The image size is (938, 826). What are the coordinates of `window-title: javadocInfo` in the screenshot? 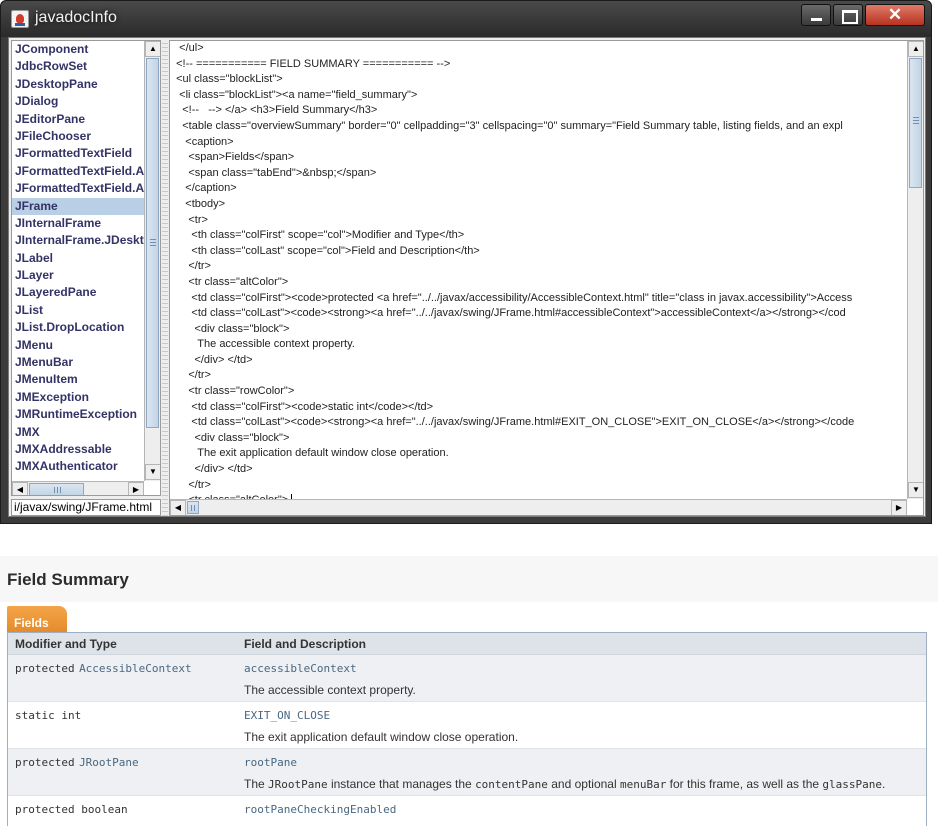 It's located at (76, 17).